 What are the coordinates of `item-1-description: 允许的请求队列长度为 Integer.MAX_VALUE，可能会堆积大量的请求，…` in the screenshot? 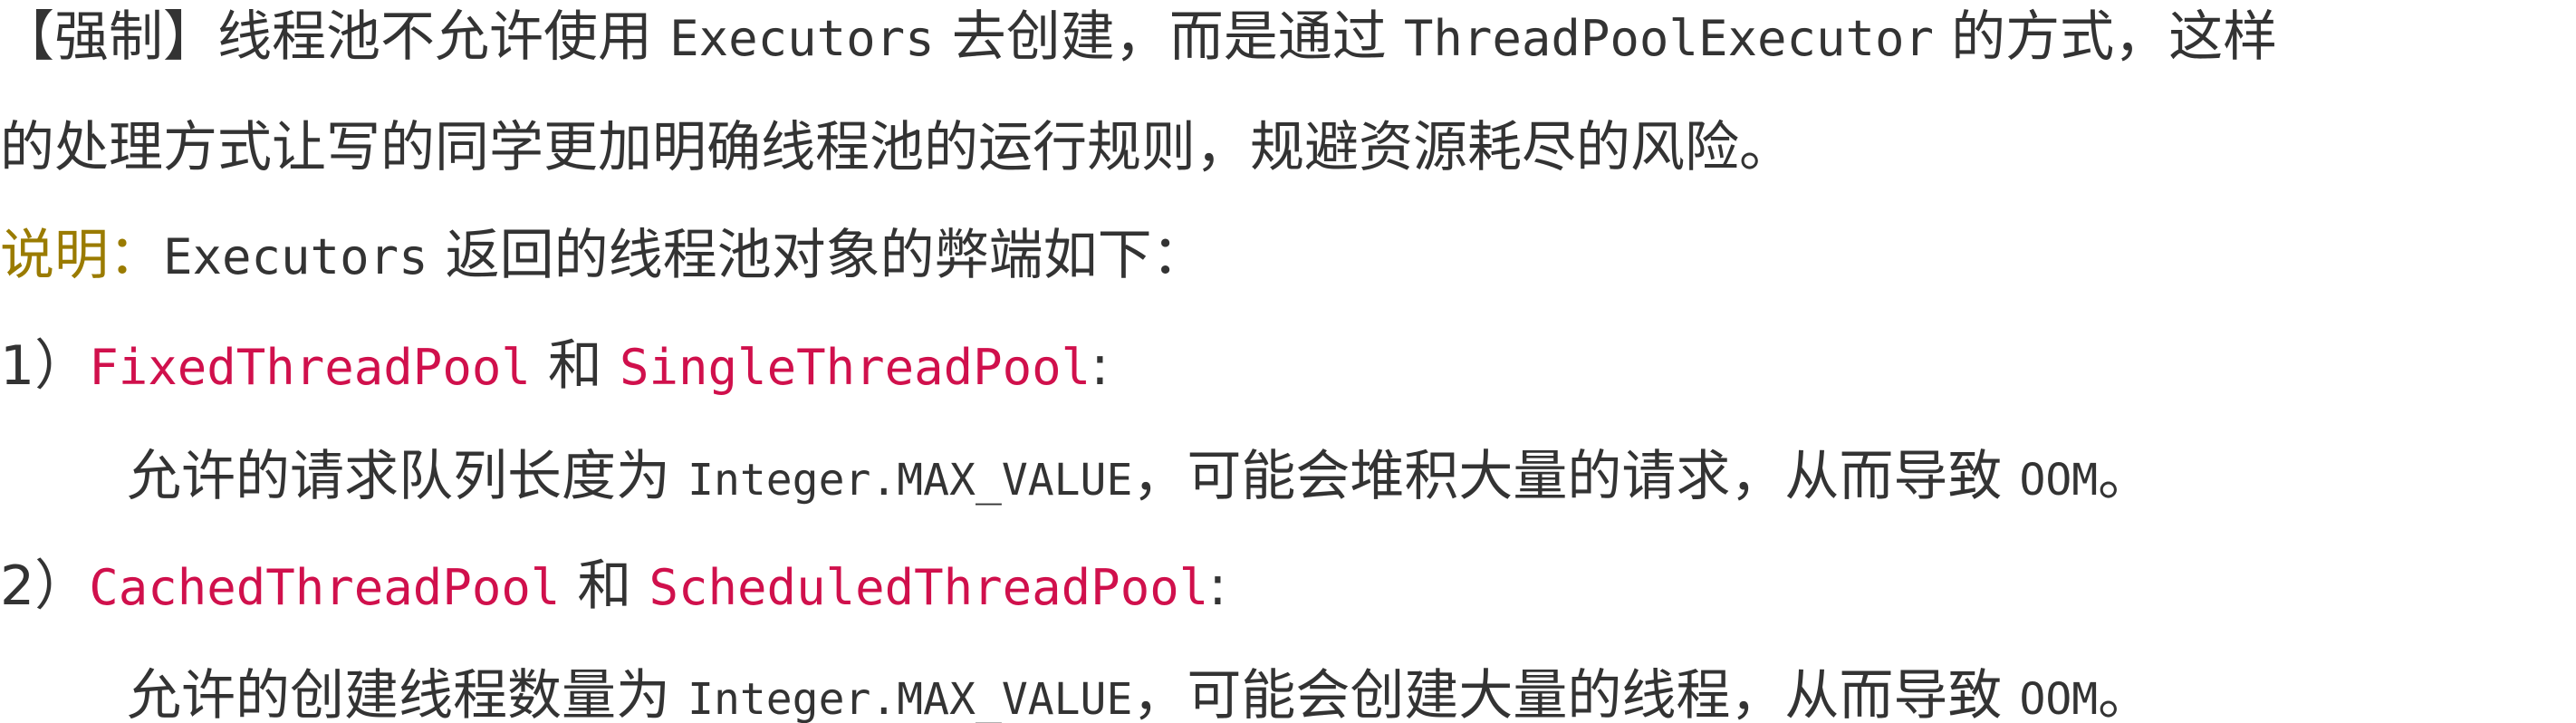 It's located at (1139, 476).